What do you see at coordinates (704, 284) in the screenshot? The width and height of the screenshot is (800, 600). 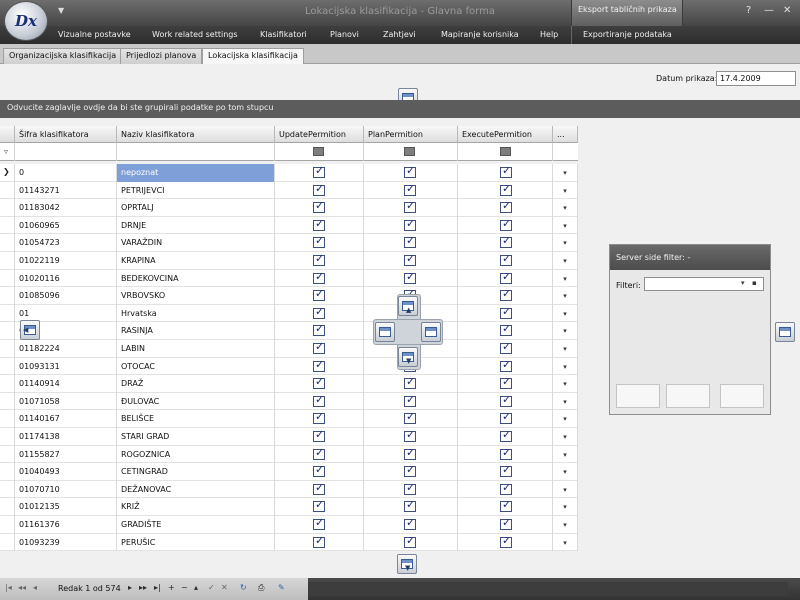 I see `server-filter-combo: ▾ ▪` at bounding box center [704, 284].